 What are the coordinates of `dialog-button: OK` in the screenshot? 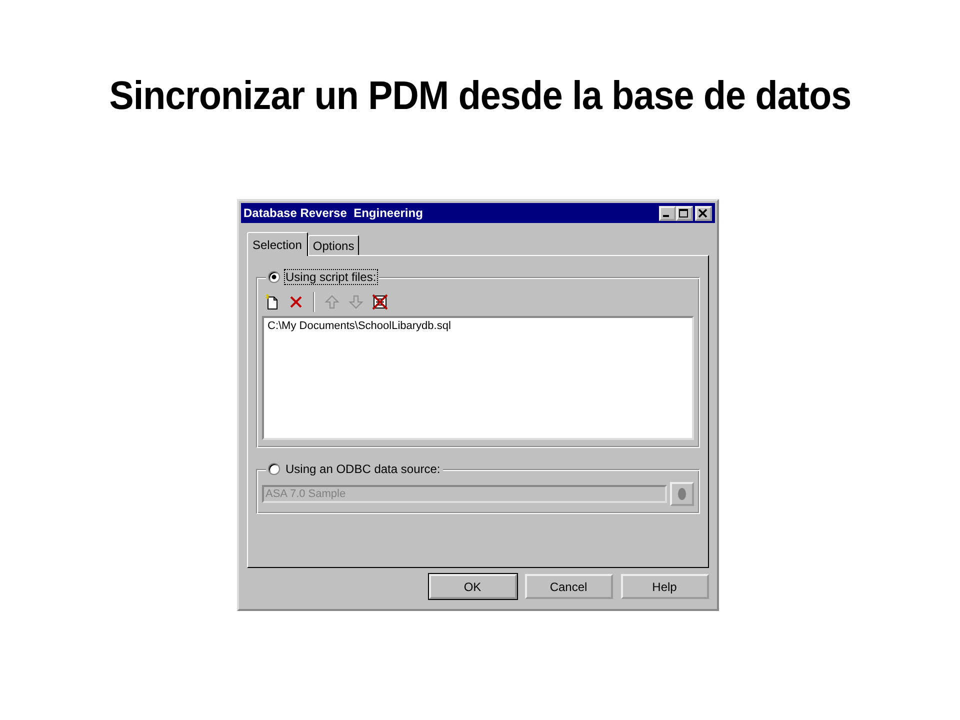 It's located at (472, 586).